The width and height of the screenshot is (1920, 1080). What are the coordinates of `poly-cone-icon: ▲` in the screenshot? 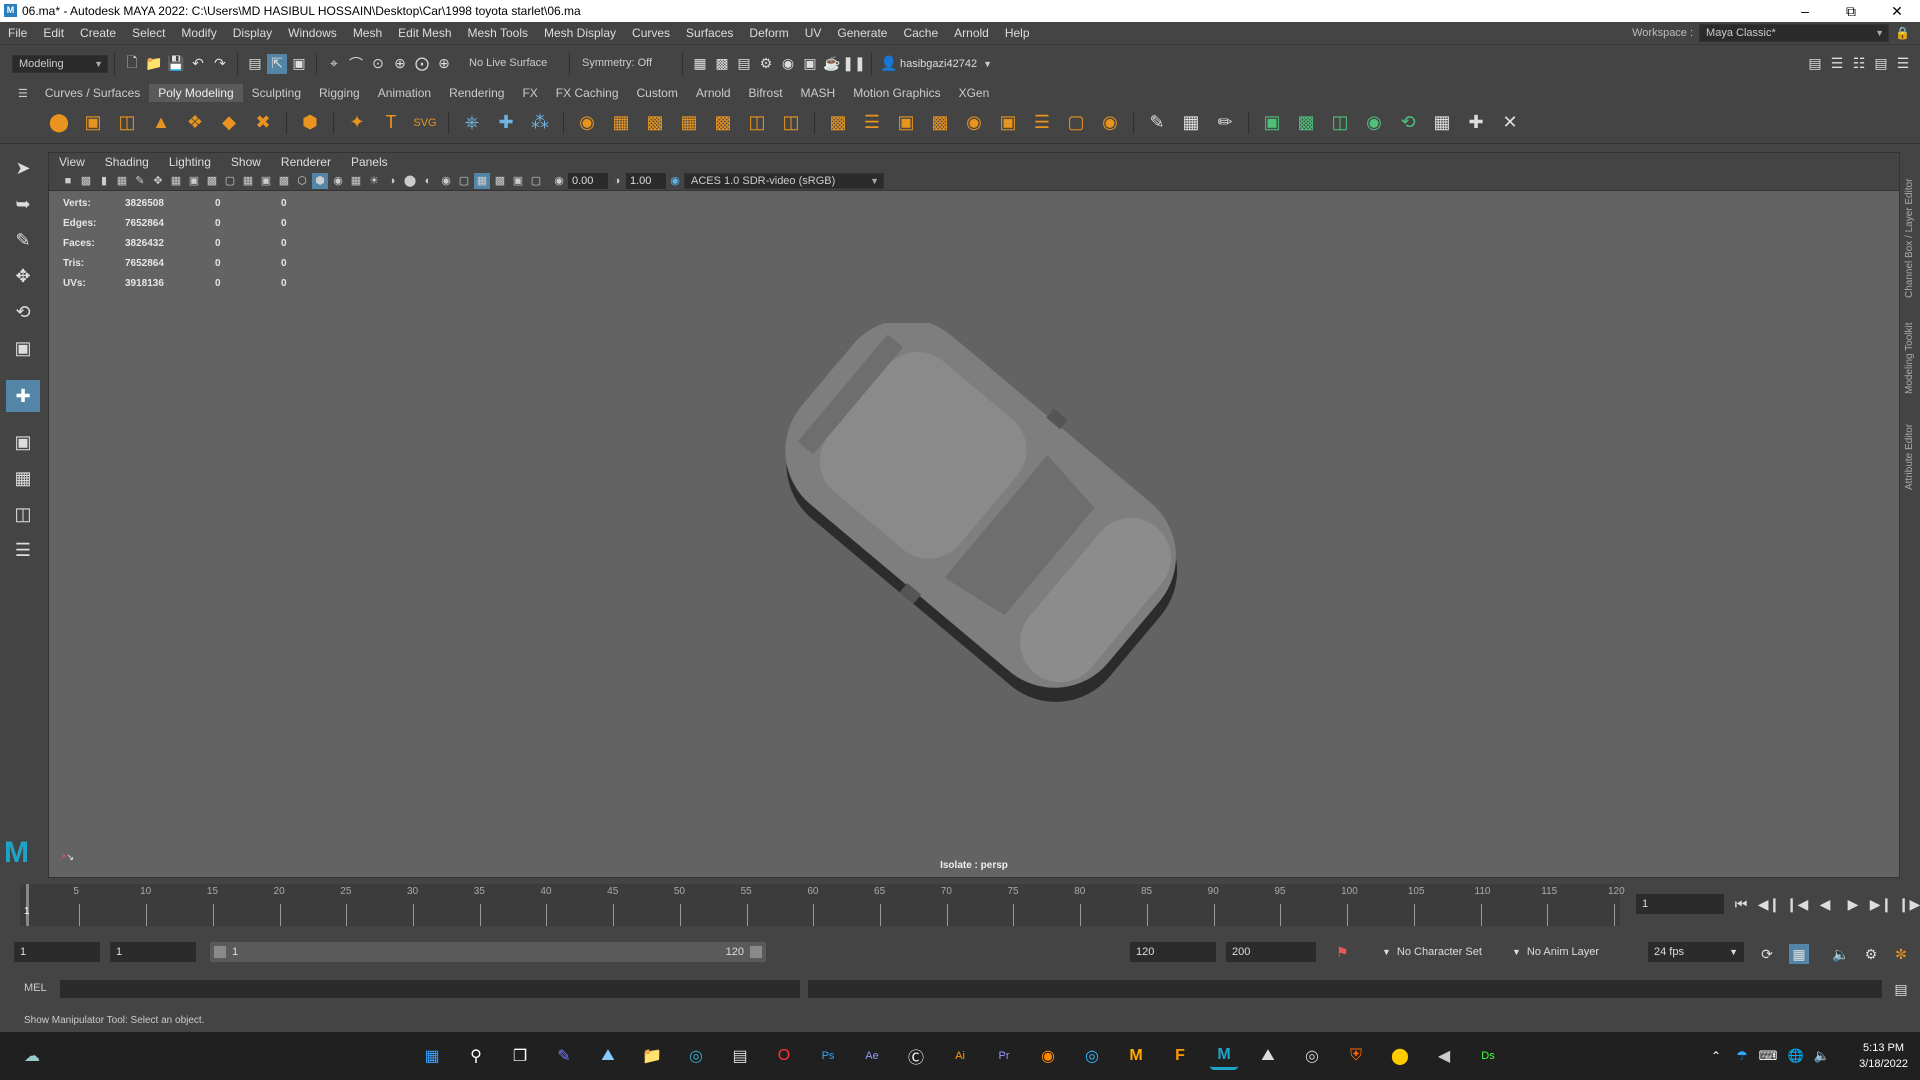 It's located at (161, 123).